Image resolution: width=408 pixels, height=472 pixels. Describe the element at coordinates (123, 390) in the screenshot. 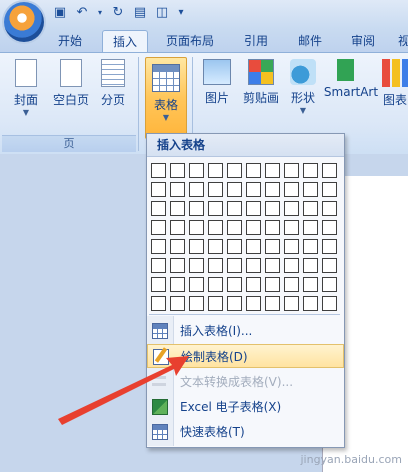

I see `red-arrow-annotation` at that location.